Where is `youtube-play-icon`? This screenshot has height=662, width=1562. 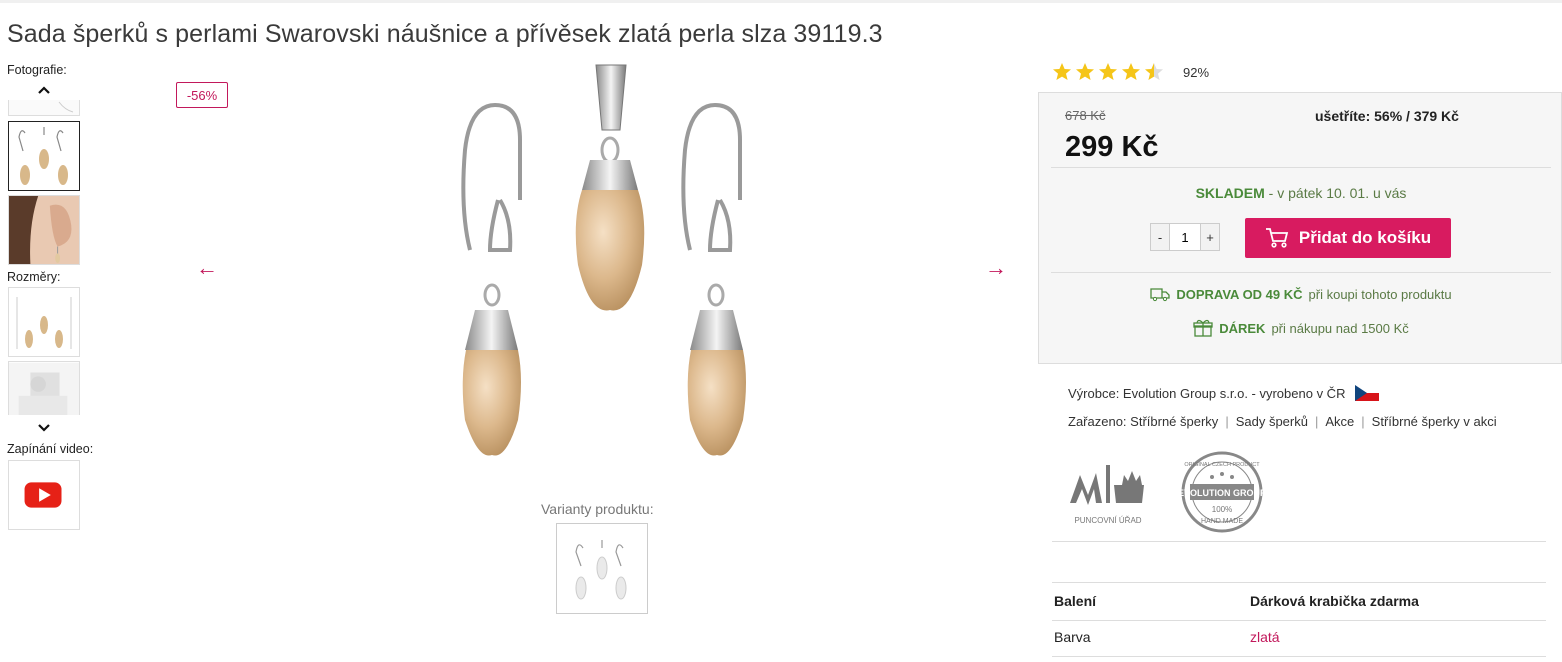 youtube-play-icon is located at coordinates (44, 495).